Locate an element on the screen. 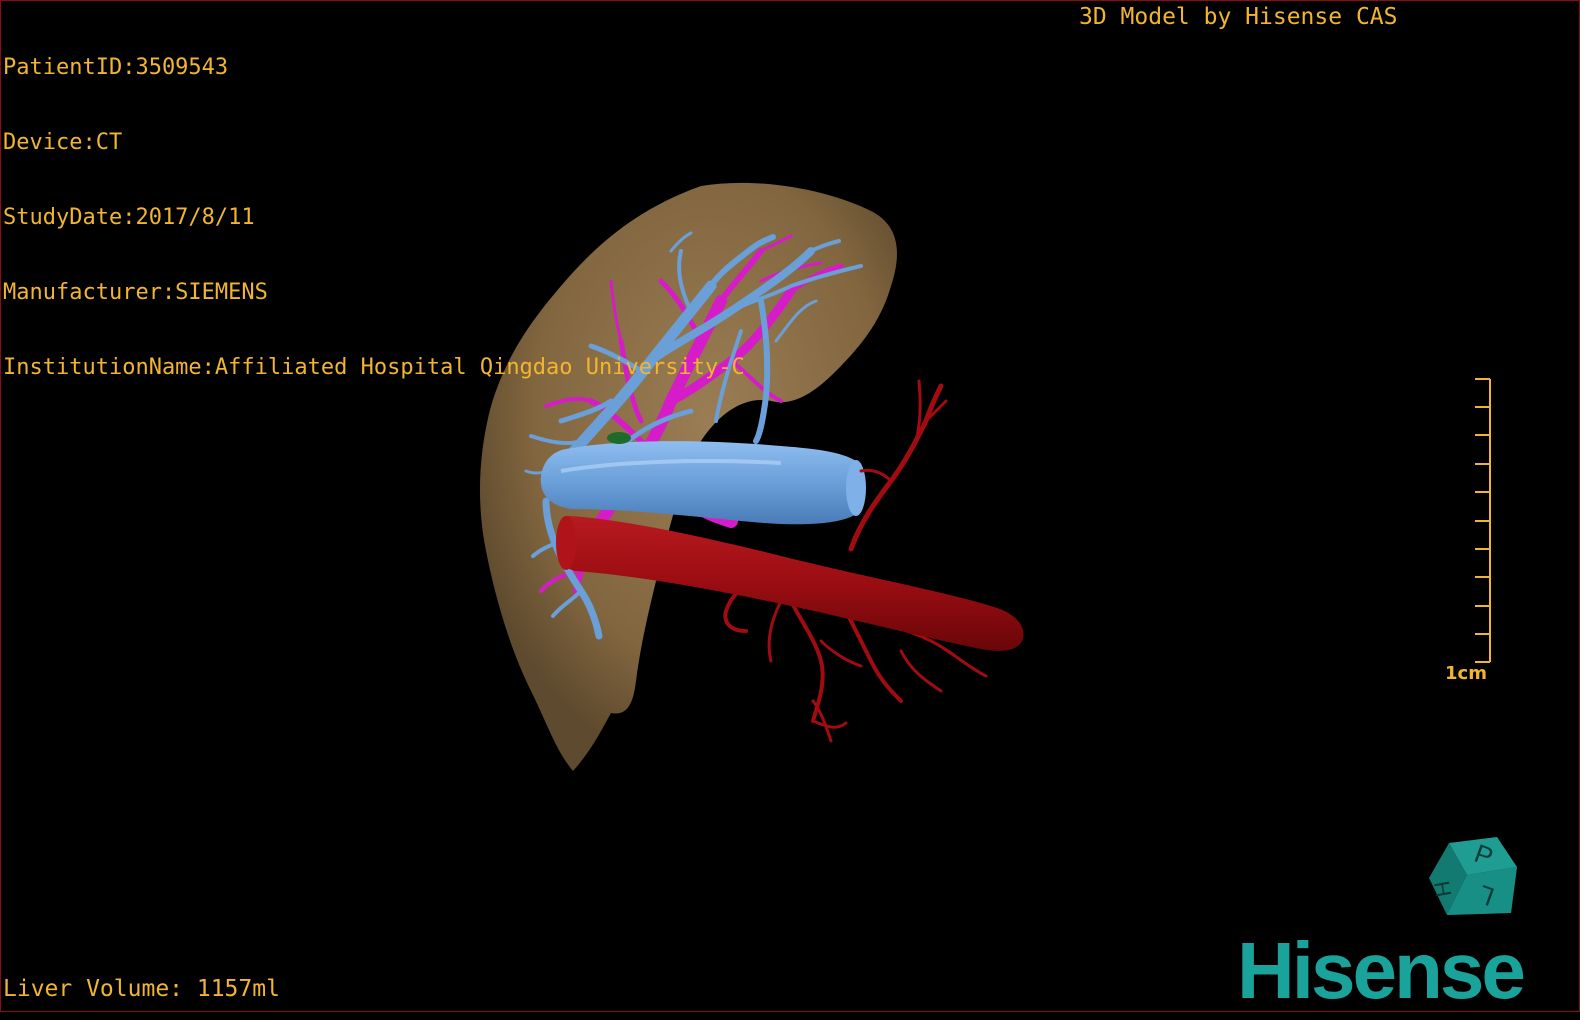 This screenshot has width=1580, height=1020. study-date-text: StudyDate:2017/8/11 is located at coordinates (129, 217).